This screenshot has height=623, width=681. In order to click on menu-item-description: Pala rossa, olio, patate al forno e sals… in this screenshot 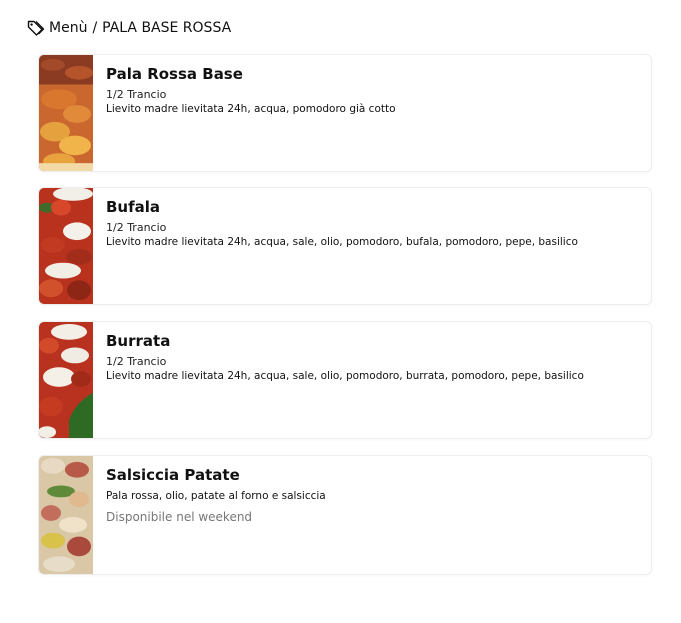, I will do `click(216, 496)`.